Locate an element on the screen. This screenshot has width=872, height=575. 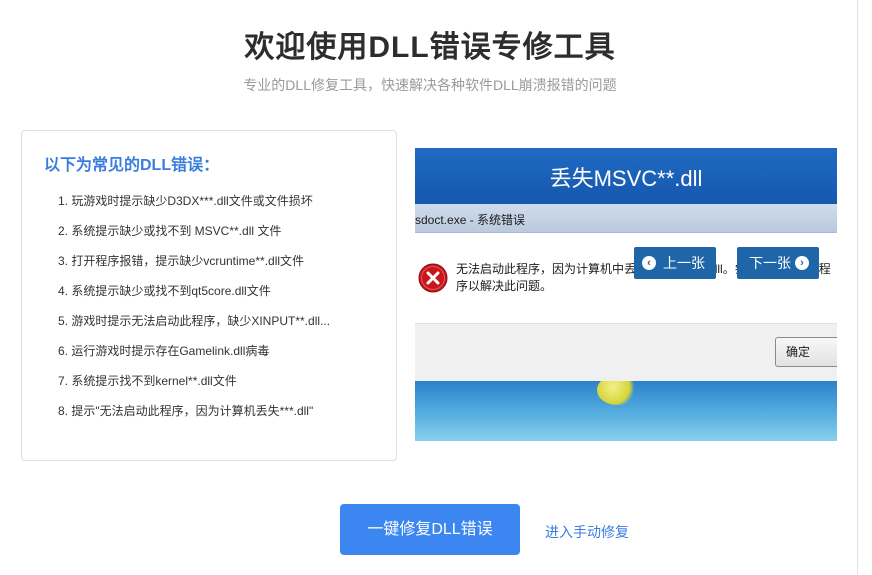
prev-slide-button: ‹ 上一张 is located at coordinates (675, 263).